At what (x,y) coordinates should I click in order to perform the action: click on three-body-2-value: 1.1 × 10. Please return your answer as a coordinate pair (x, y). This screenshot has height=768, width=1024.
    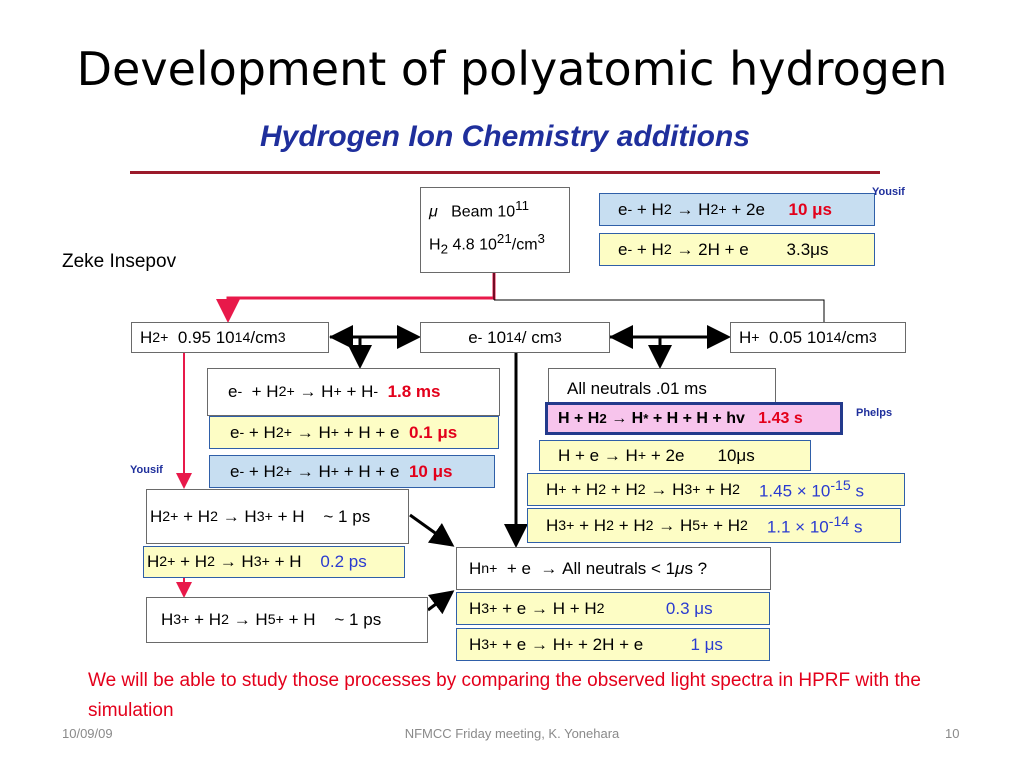
    Looking at the image, I should click on (797, 527).